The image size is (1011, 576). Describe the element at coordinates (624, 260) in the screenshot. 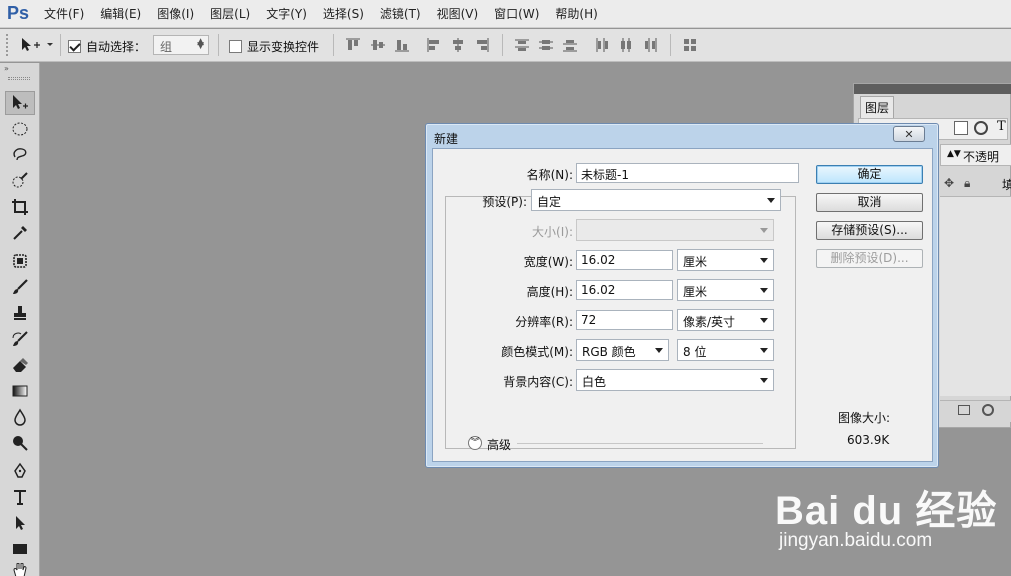

I see `width-input: 16.02` at that location.